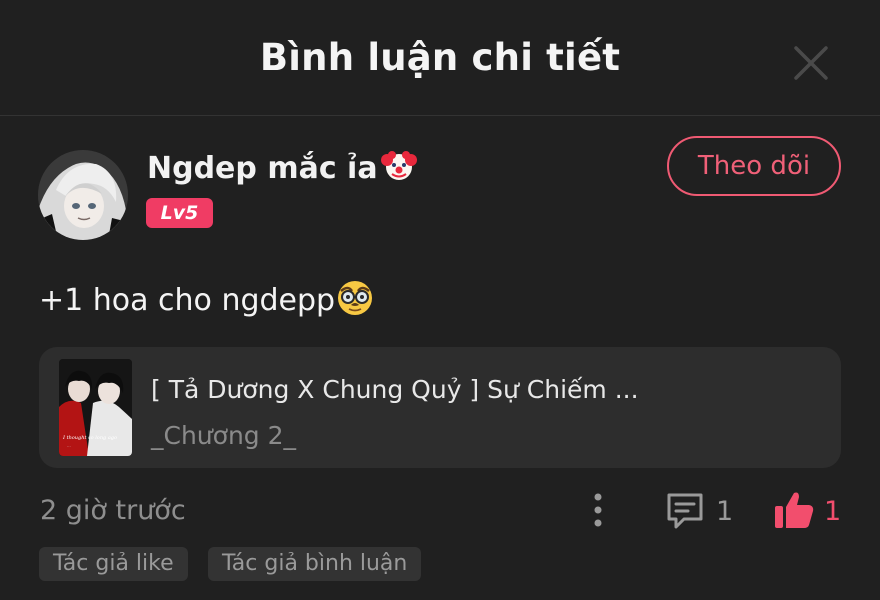  I want to click on close-button, so click(811, 63).